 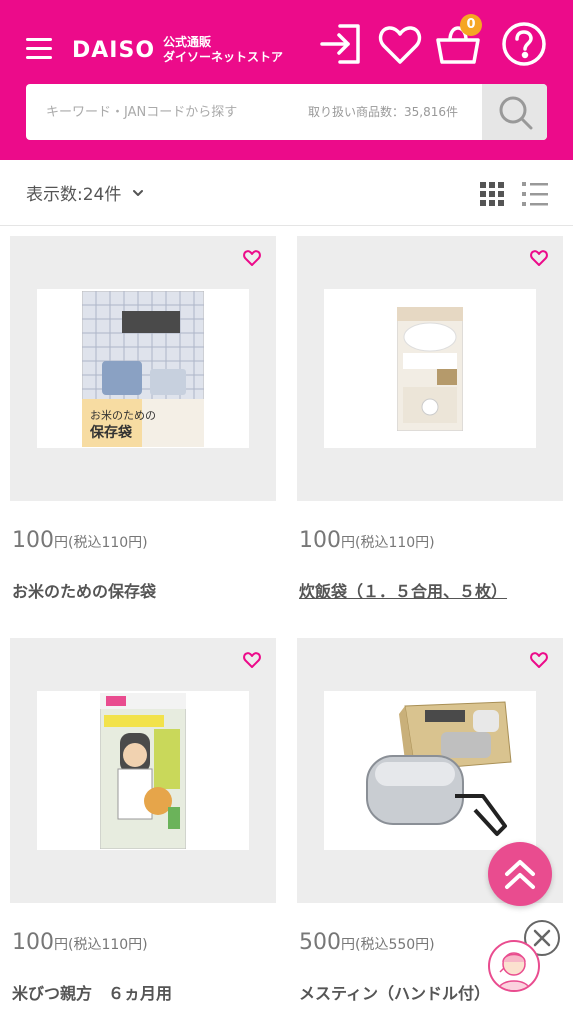 I want to click on logo-sub-line2: ダイソーネットストア, so click(x=223, y=57).